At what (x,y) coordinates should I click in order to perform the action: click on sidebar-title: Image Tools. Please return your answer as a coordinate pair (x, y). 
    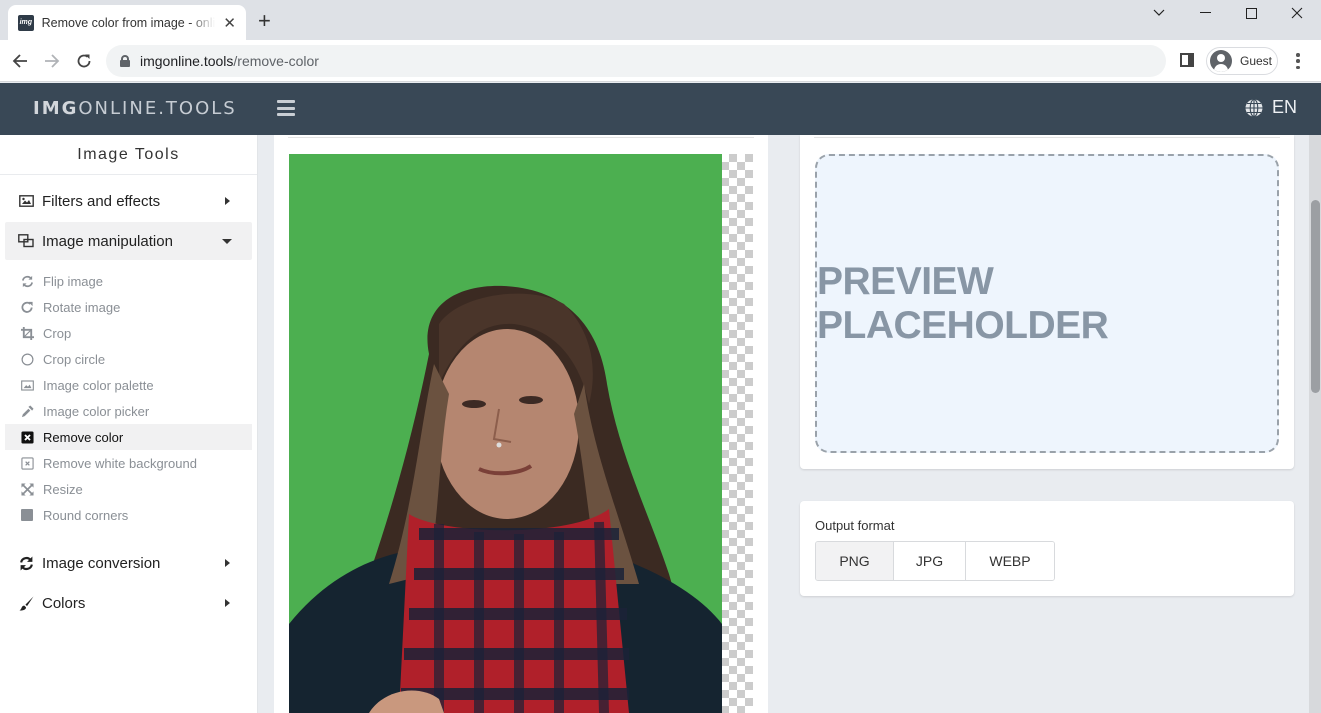
    Looking at the image, I should click on (128, 155).